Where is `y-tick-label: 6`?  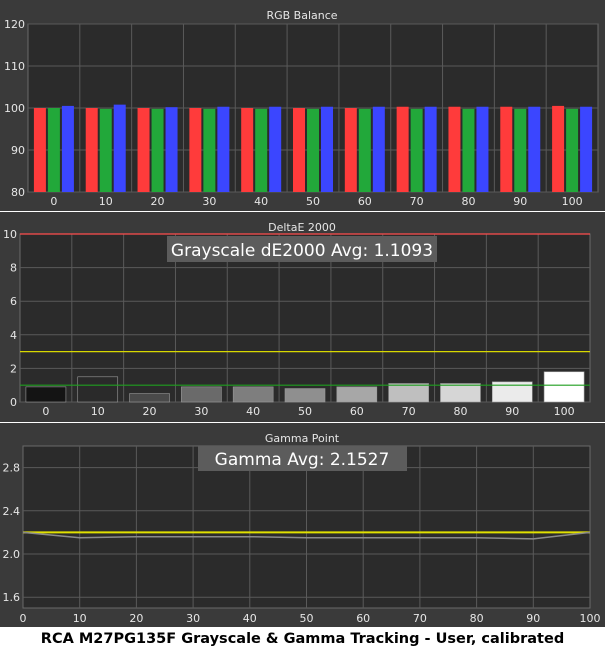 y-tick-label: 6 is located at coordinates (13, 301).